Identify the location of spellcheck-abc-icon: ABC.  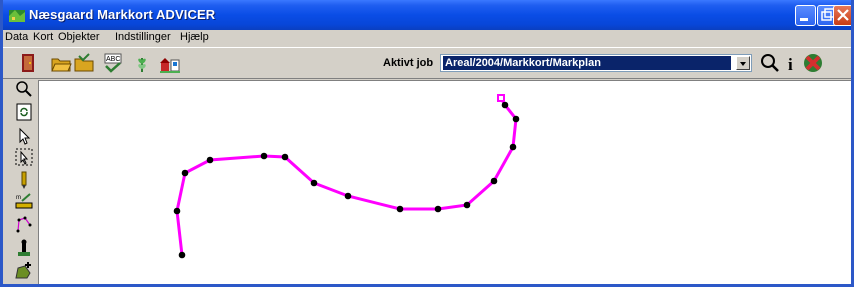
(113, 63).